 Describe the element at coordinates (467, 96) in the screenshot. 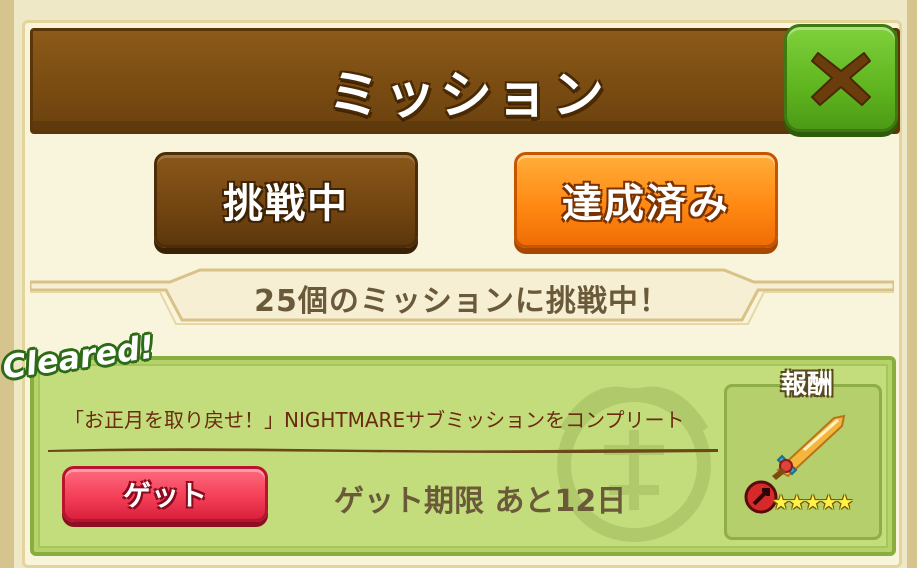

I see `dialog-title: ミッション` at that location.